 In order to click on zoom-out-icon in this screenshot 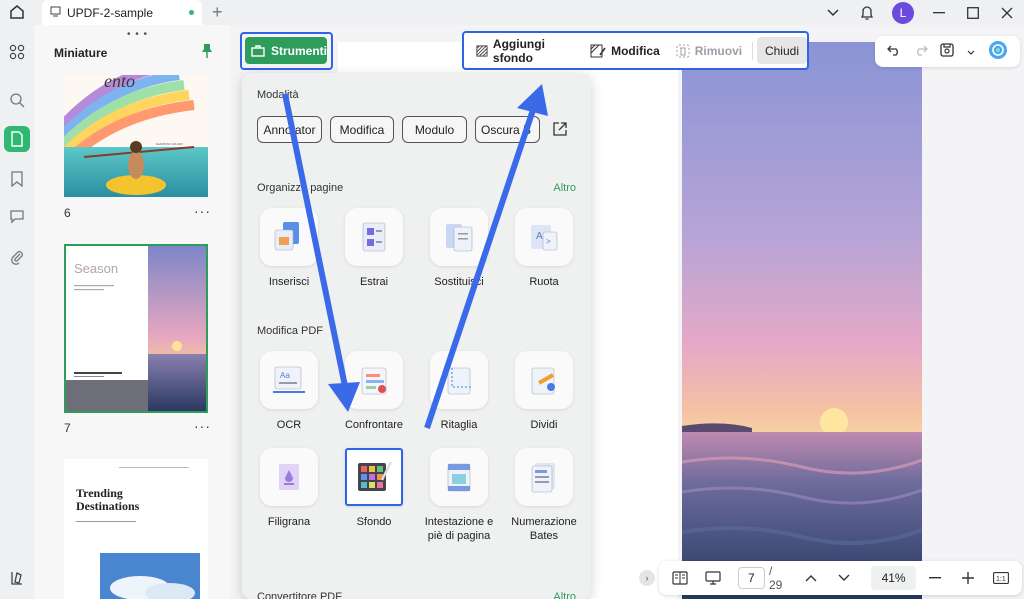, I will do `click(934, 578)`.